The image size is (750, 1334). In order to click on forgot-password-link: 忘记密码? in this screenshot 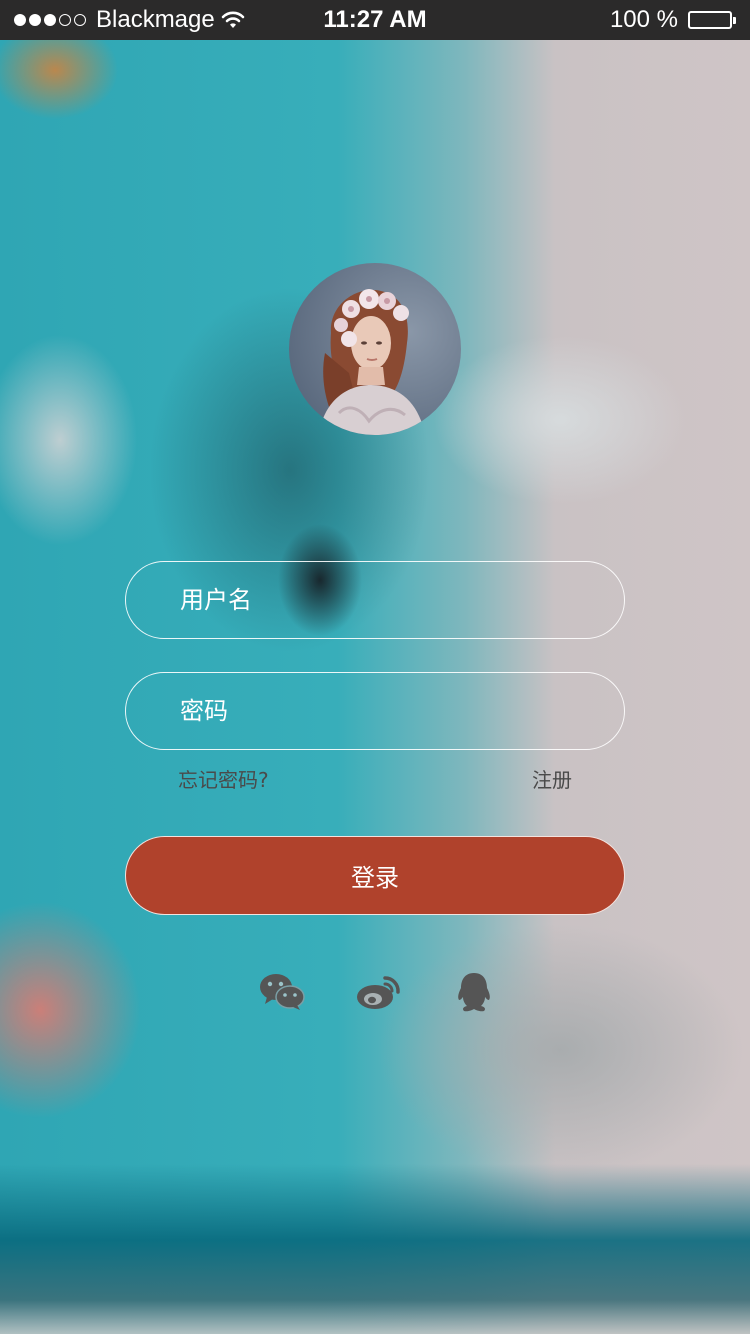, I will do `click(223, 778)`.